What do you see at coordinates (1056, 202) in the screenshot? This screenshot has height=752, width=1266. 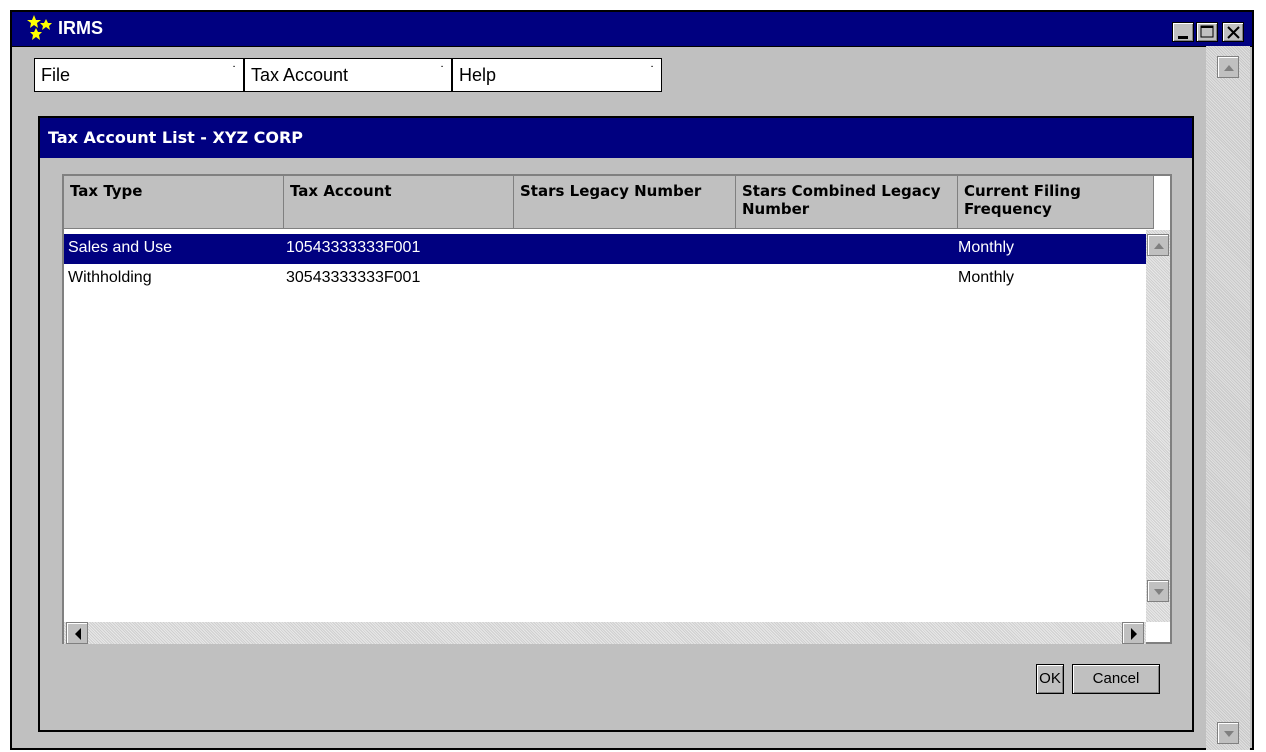 I see `column-header-current-filing-frequency: Current Filing Frequency` at bounding box center [1056, 202].